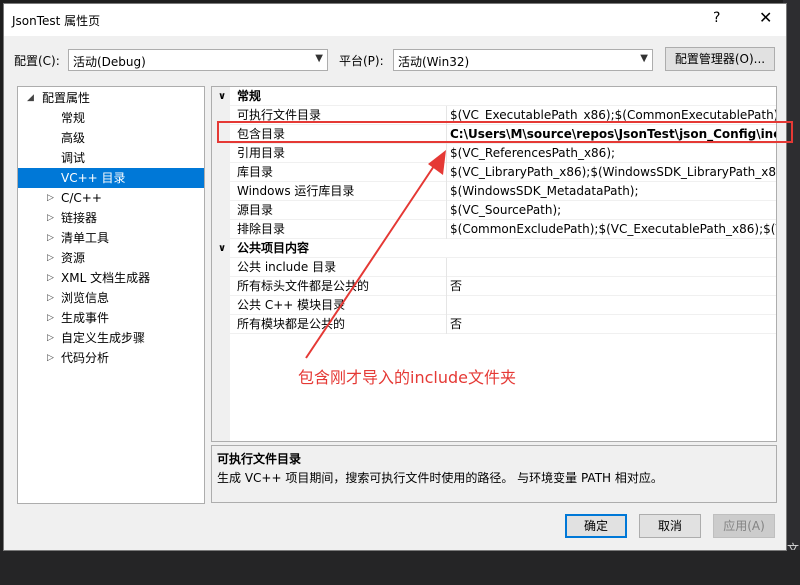 The height and width of the screenshot is (585, 800). Describe the element at coordinates (407, 377) in the screenshot. I see `annotation-text: 包含刚才导入的include文件夹` at that location.